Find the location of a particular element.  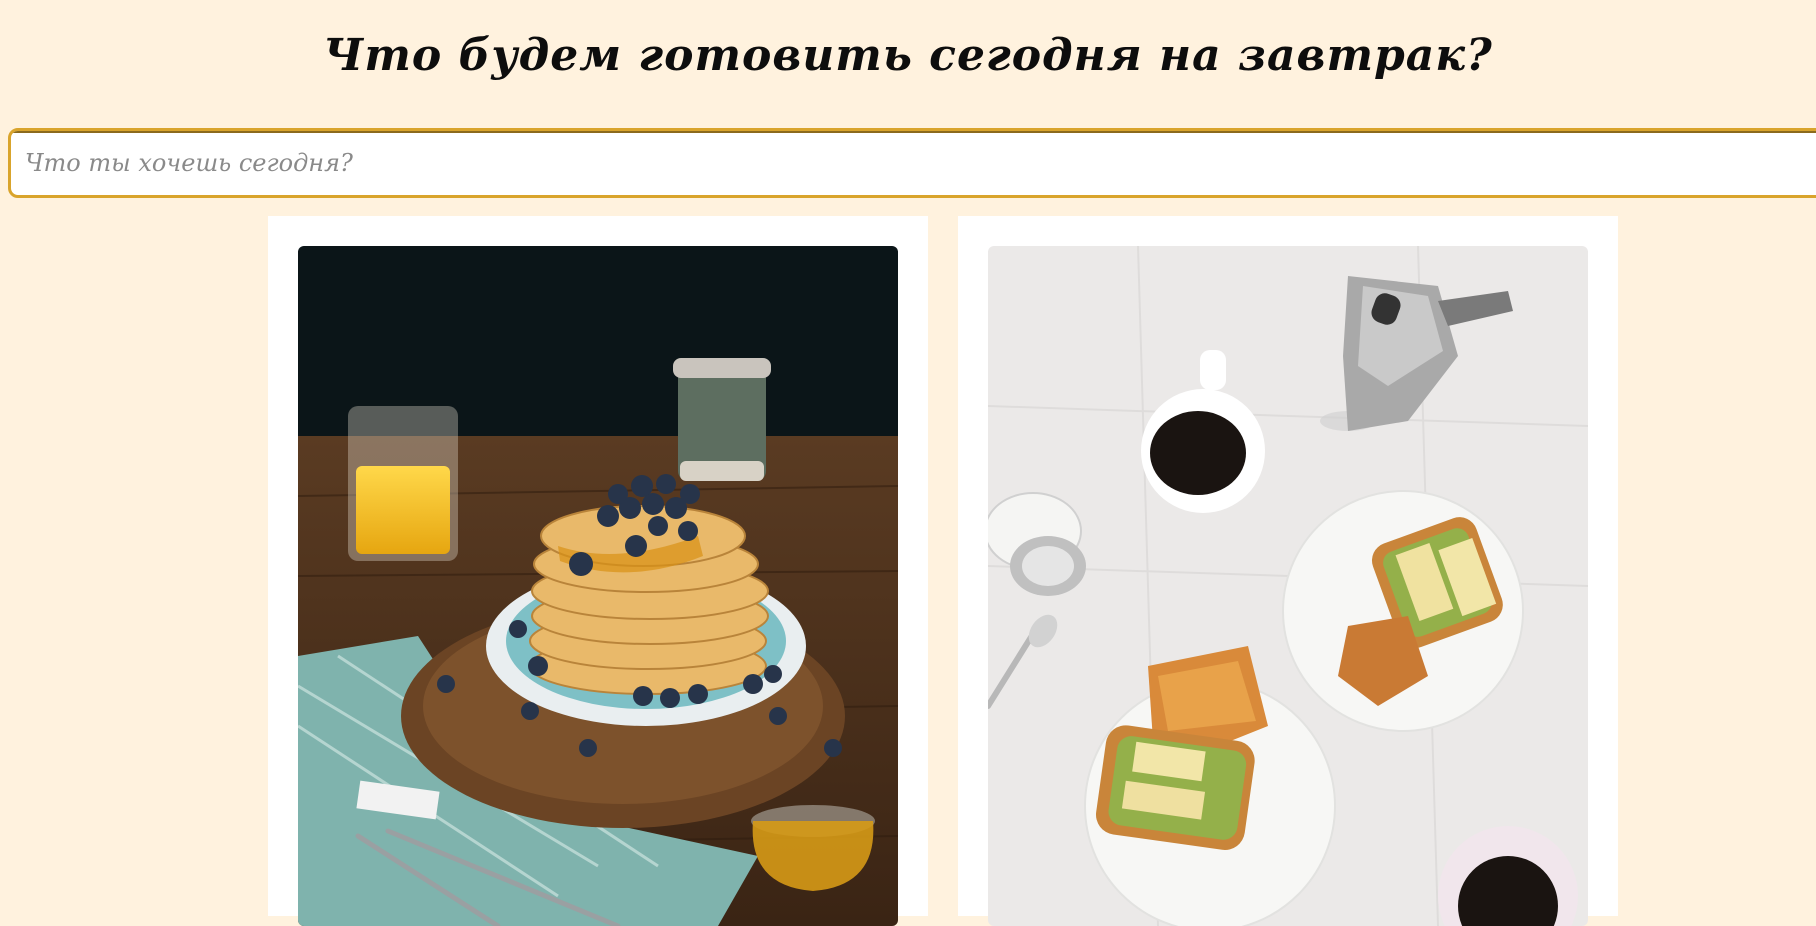

search-input is located at coordinates (913, 163).